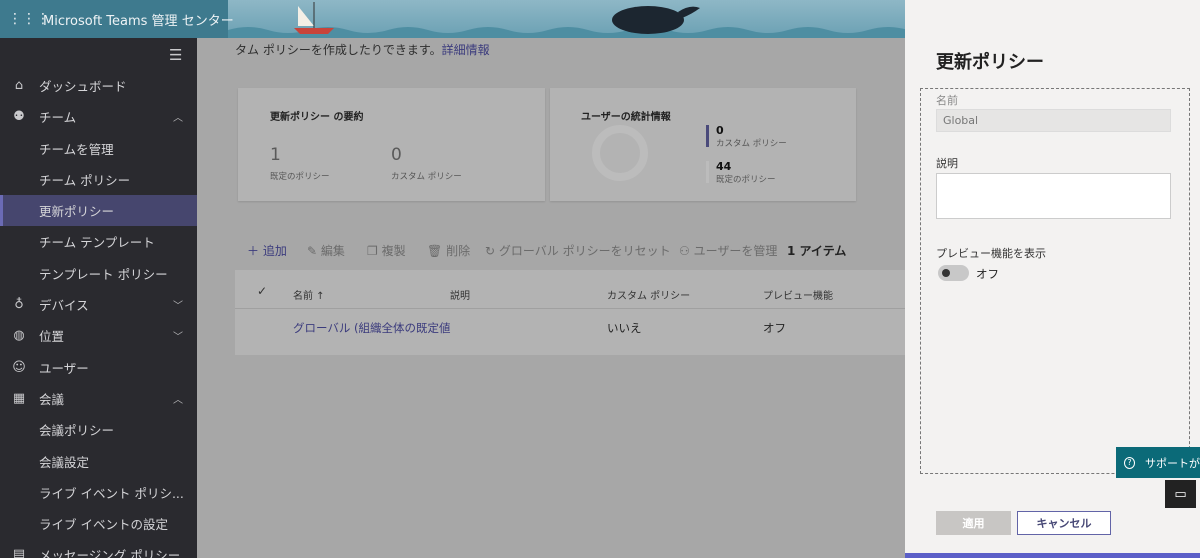  I want to click on delete-button: 🗑 削除, so click(448, 250).